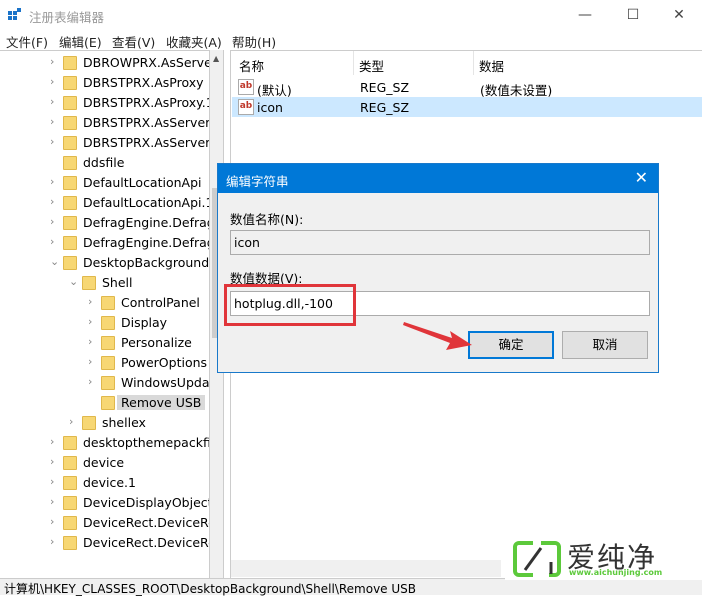  Describe the element at coordinates (104, 363) in the screenshot. I see `tree-item: › PowerOptions` at that location.